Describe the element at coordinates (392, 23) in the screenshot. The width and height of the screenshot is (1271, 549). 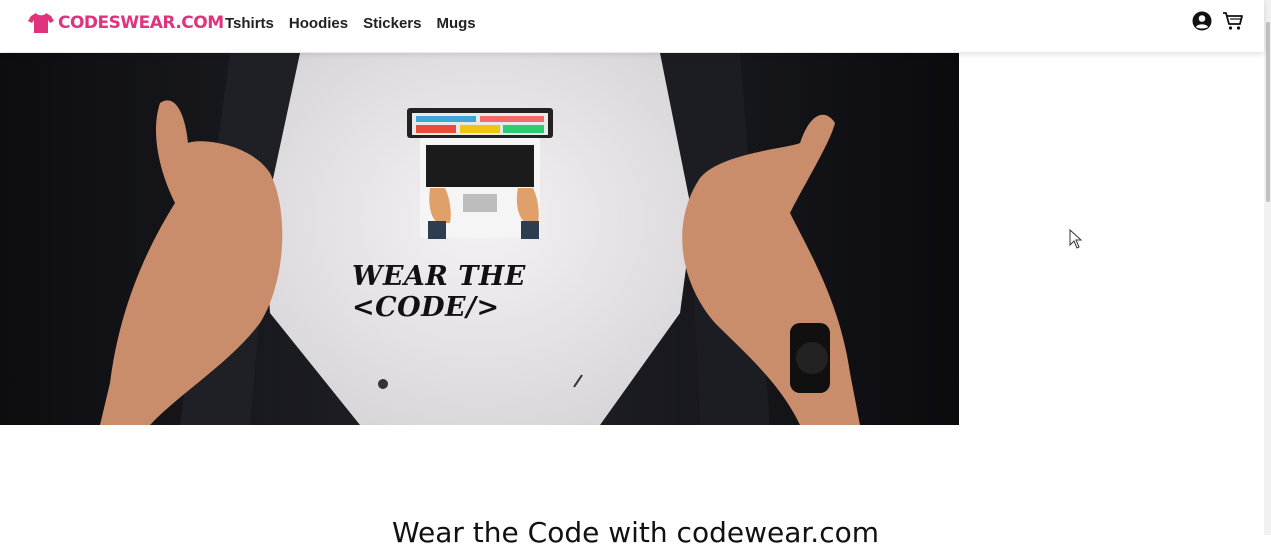
I see `nav-link-stickers: Stickers` at that location.